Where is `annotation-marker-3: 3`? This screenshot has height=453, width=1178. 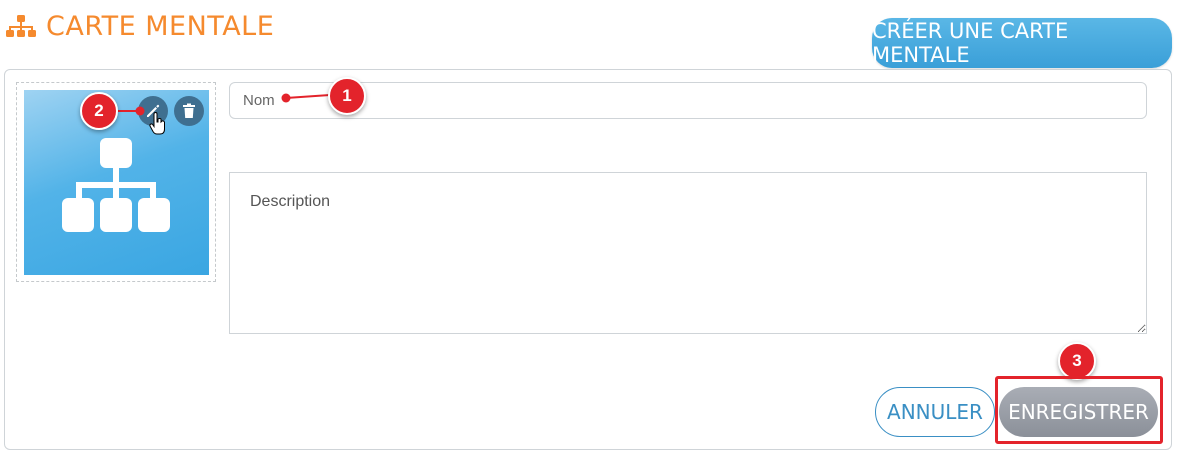
annotation-marker-3: 3 is located at coordinates (1077, 361).